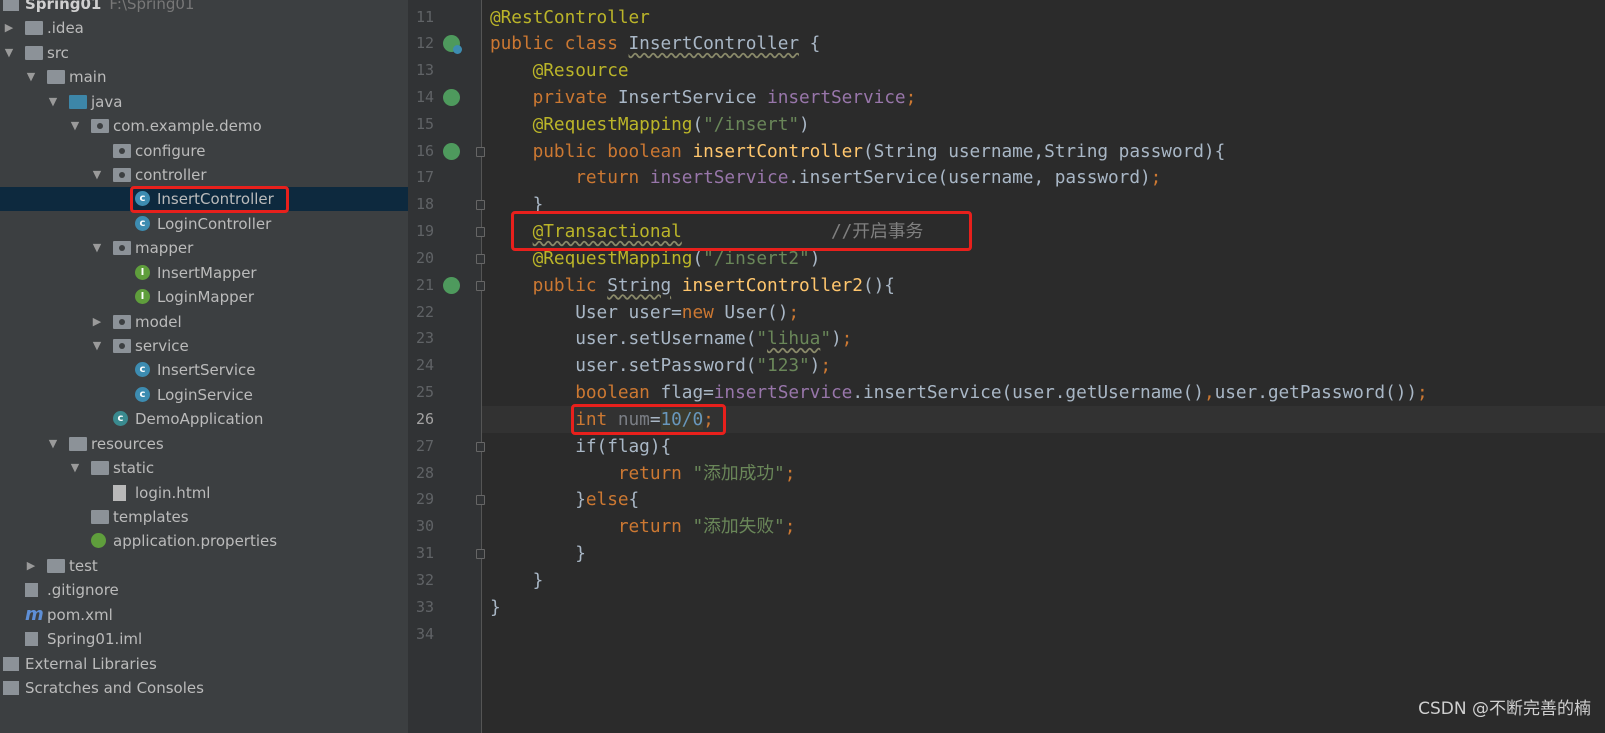 The width and height of the screenshot is (1605, 733). I want to click on tree-item-label: model, so click(158, 322).